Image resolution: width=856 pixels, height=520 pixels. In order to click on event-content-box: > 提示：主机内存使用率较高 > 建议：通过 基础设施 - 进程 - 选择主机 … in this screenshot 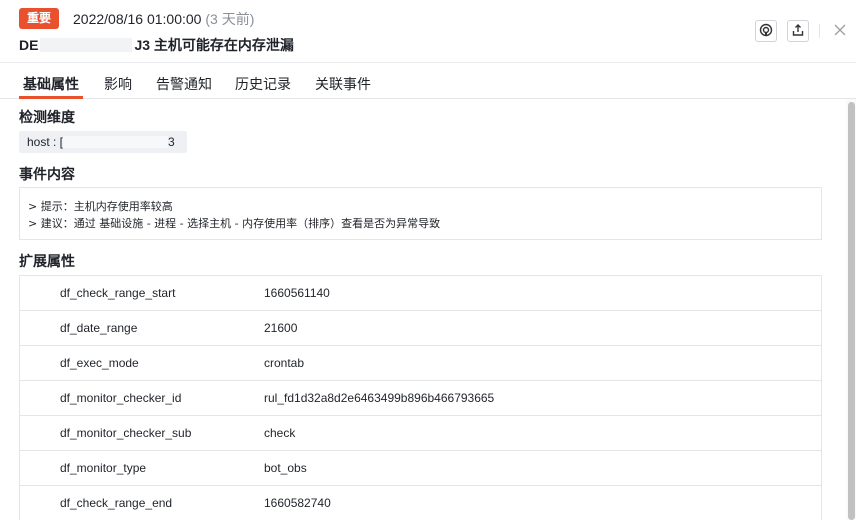, I will do `click(420, 213)`.